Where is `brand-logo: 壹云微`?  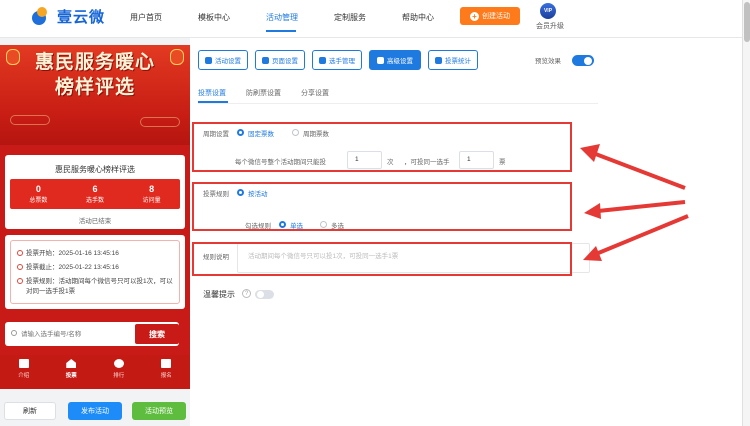
brand-logo: 壹云微 is located at coordinates (68, 16).